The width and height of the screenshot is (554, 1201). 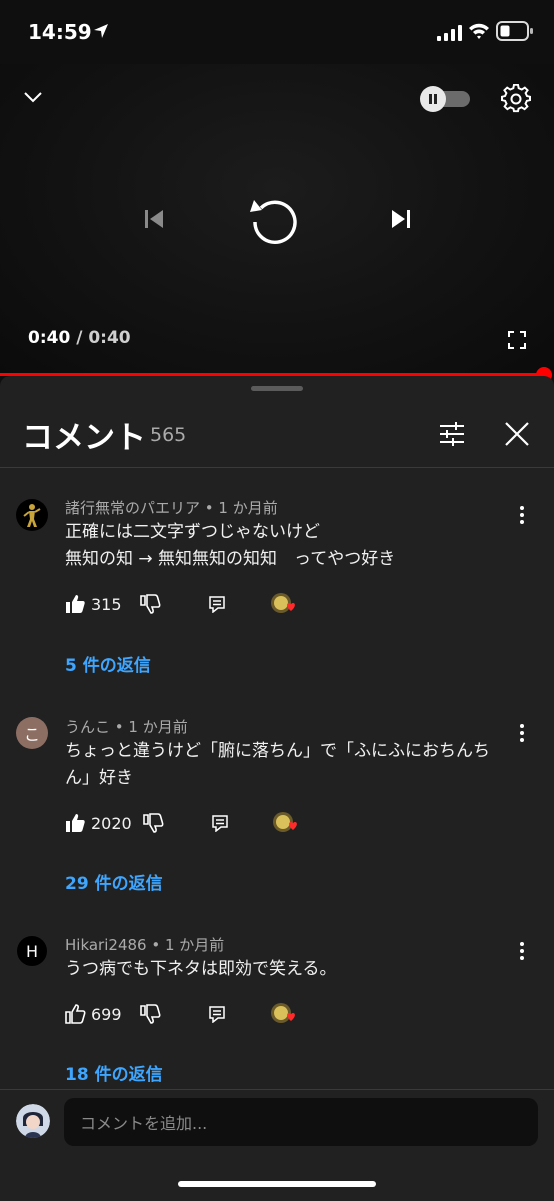 I want to click on comment-meta: 諸行無常のパエリア • 1 か月前, so click(x=171, y=508).